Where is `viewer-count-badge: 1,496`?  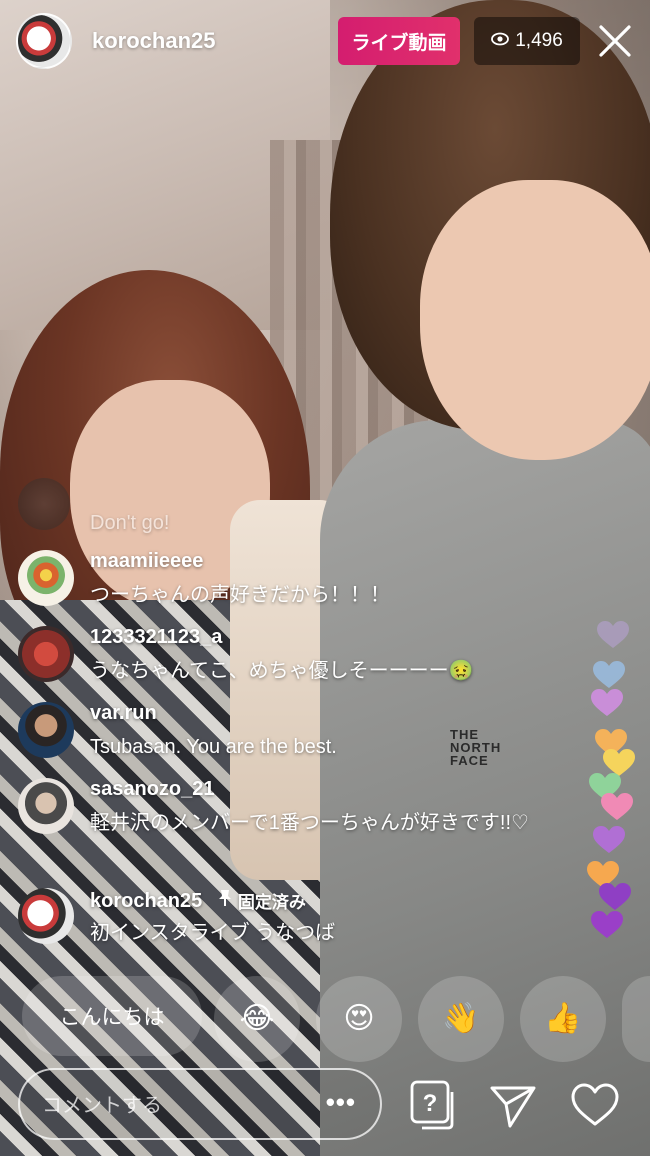
viewer-count-badge: 1,496 is located at coordinates (527, 41).